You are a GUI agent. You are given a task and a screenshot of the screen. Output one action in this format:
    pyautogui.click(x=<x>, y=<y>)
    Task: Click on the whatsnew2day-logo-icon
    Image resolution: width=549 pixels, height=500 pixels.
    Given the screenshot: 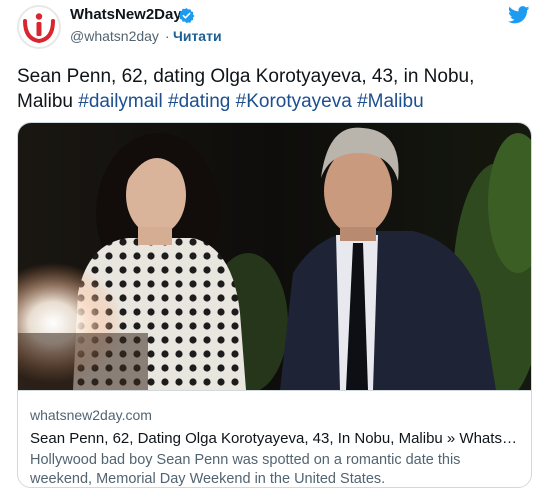 What is the action you would take?
    pyautogui.click(x=39, y=27)
    